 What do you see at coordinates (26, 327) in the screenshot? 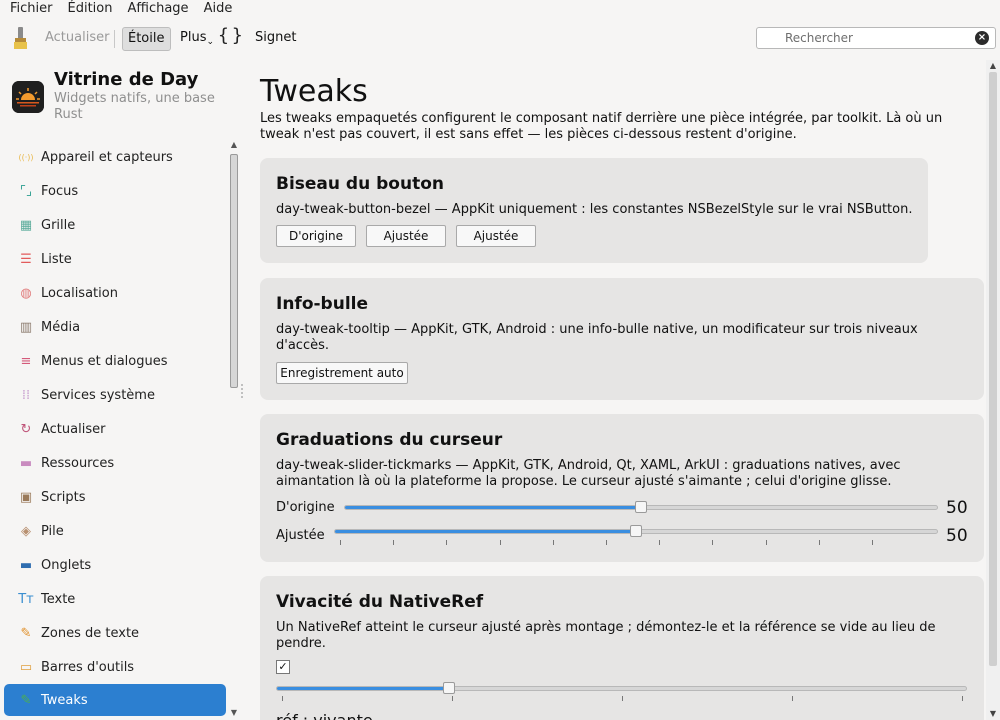
I see `clapper-icon: ▥` at bounding box center [26, 327].